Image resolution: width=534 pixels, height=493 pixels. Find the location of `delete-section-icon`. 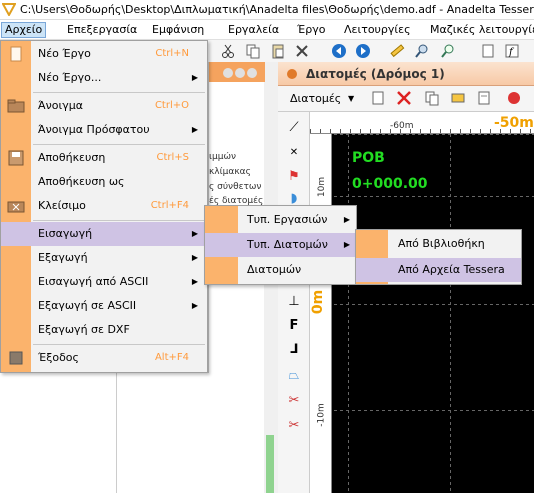

delete-section-icon is located at coordinates (404, 98).